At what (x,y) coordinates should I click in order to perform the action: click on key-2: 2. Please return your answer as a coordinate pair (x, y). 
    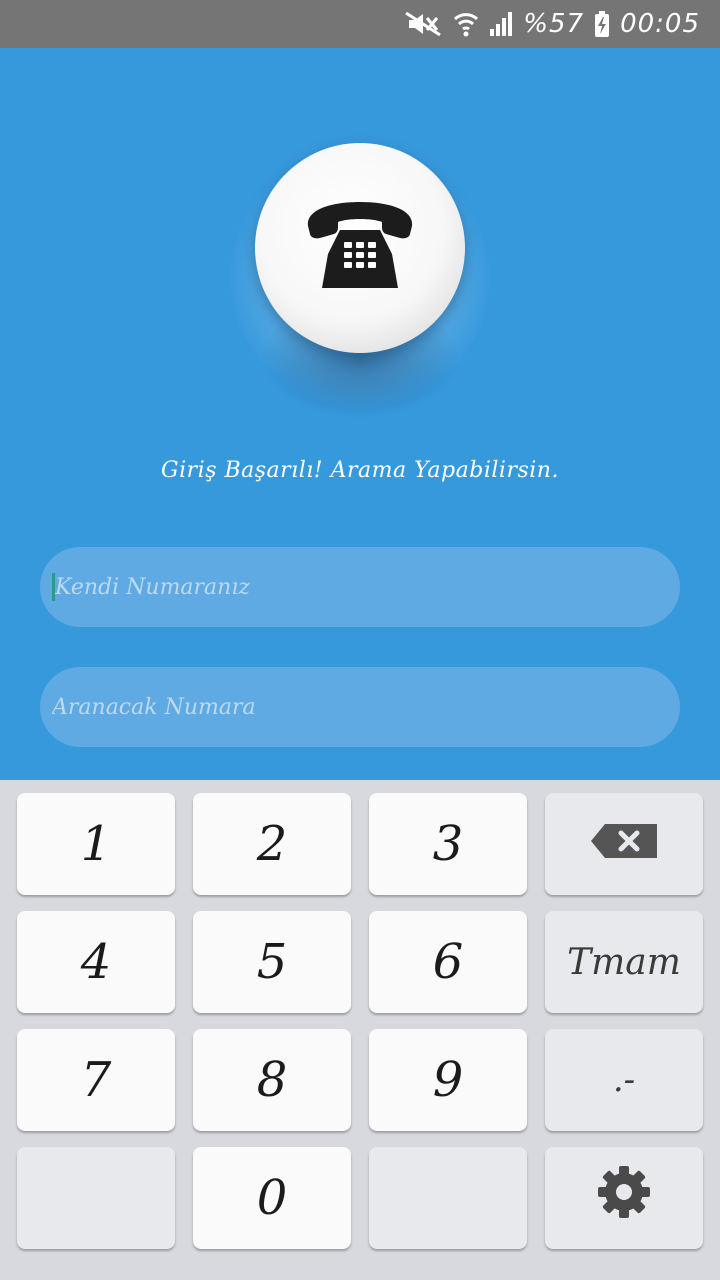
    Looking at the image, I should click on (272, 844).